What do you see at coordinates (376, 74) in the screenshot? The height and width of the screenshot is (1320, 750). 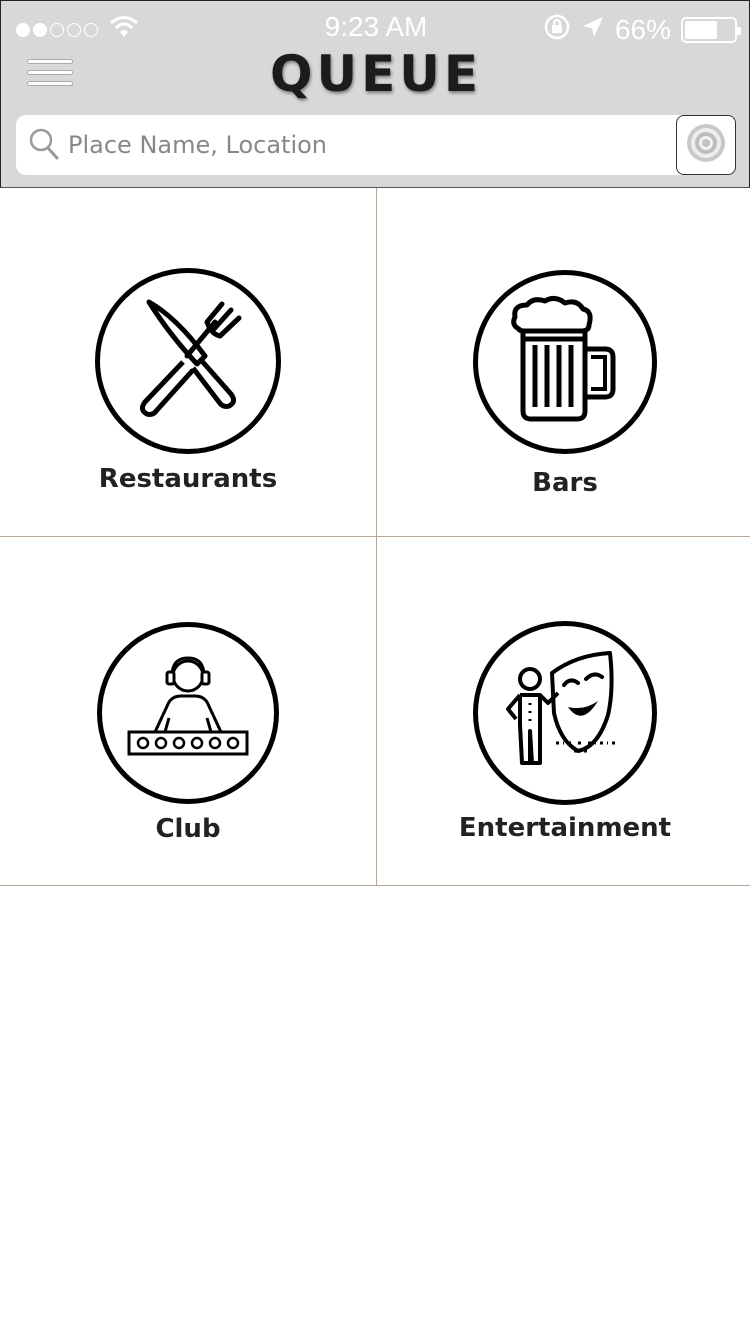 I see `app-title: QUEUE` at bounding box center [376, 74].